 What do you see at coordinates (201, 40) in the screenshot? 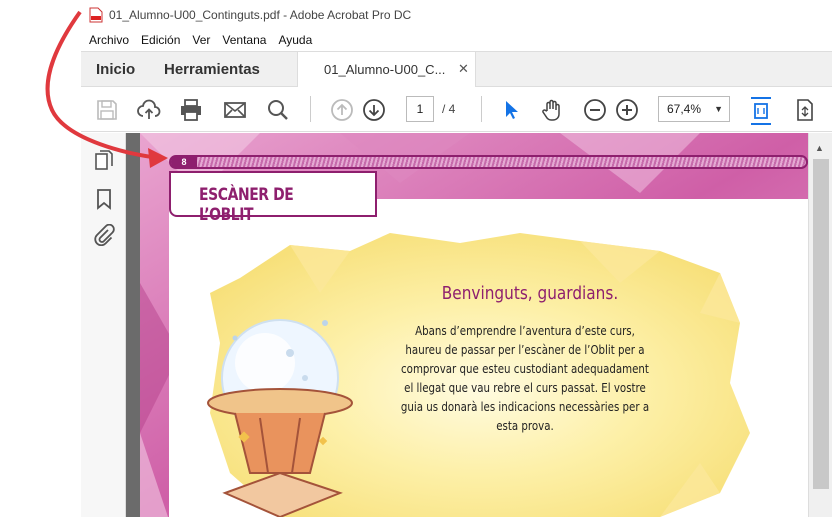
I see `menu-ver: Ver` at bounding box center [201, 40].